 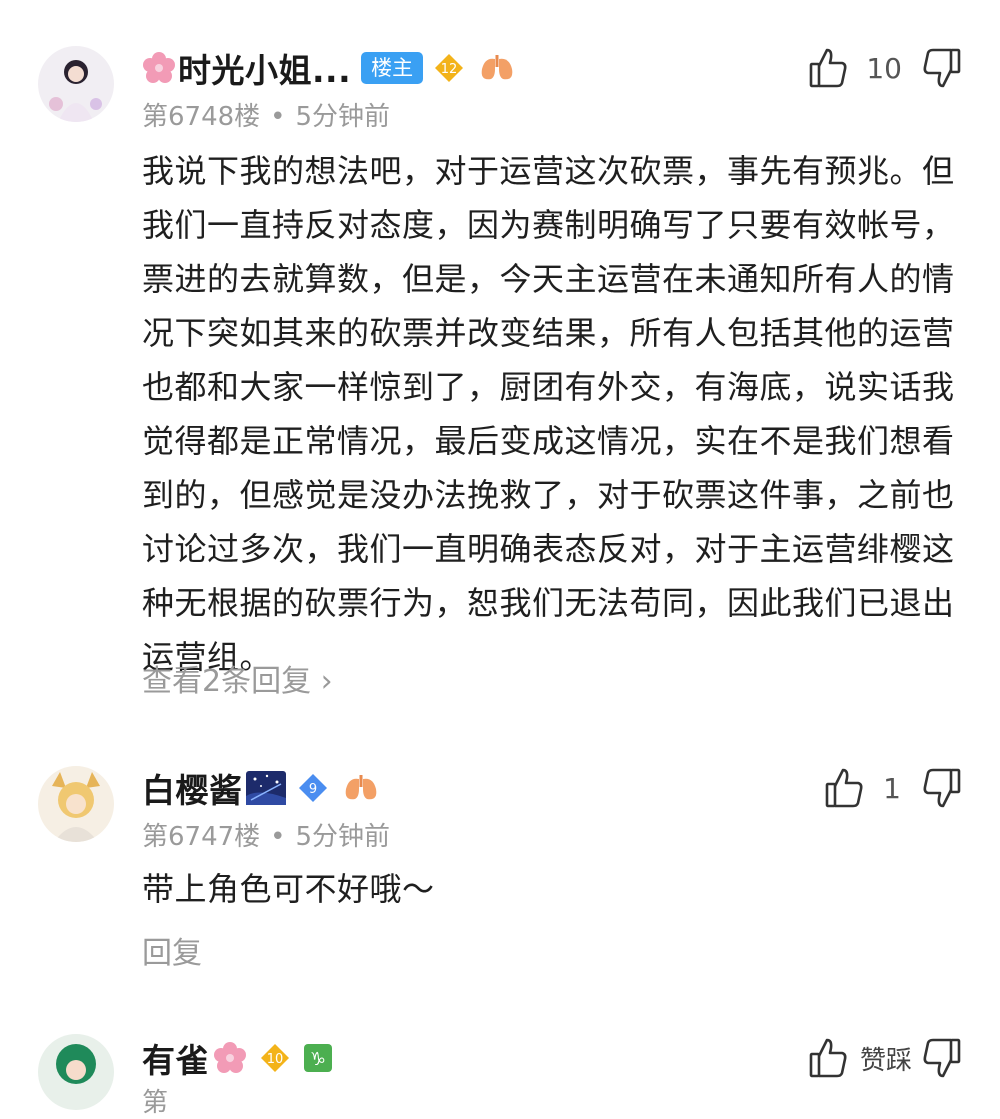 I want to click on floor-number: 第6748楼, so click(x=201, y=117).